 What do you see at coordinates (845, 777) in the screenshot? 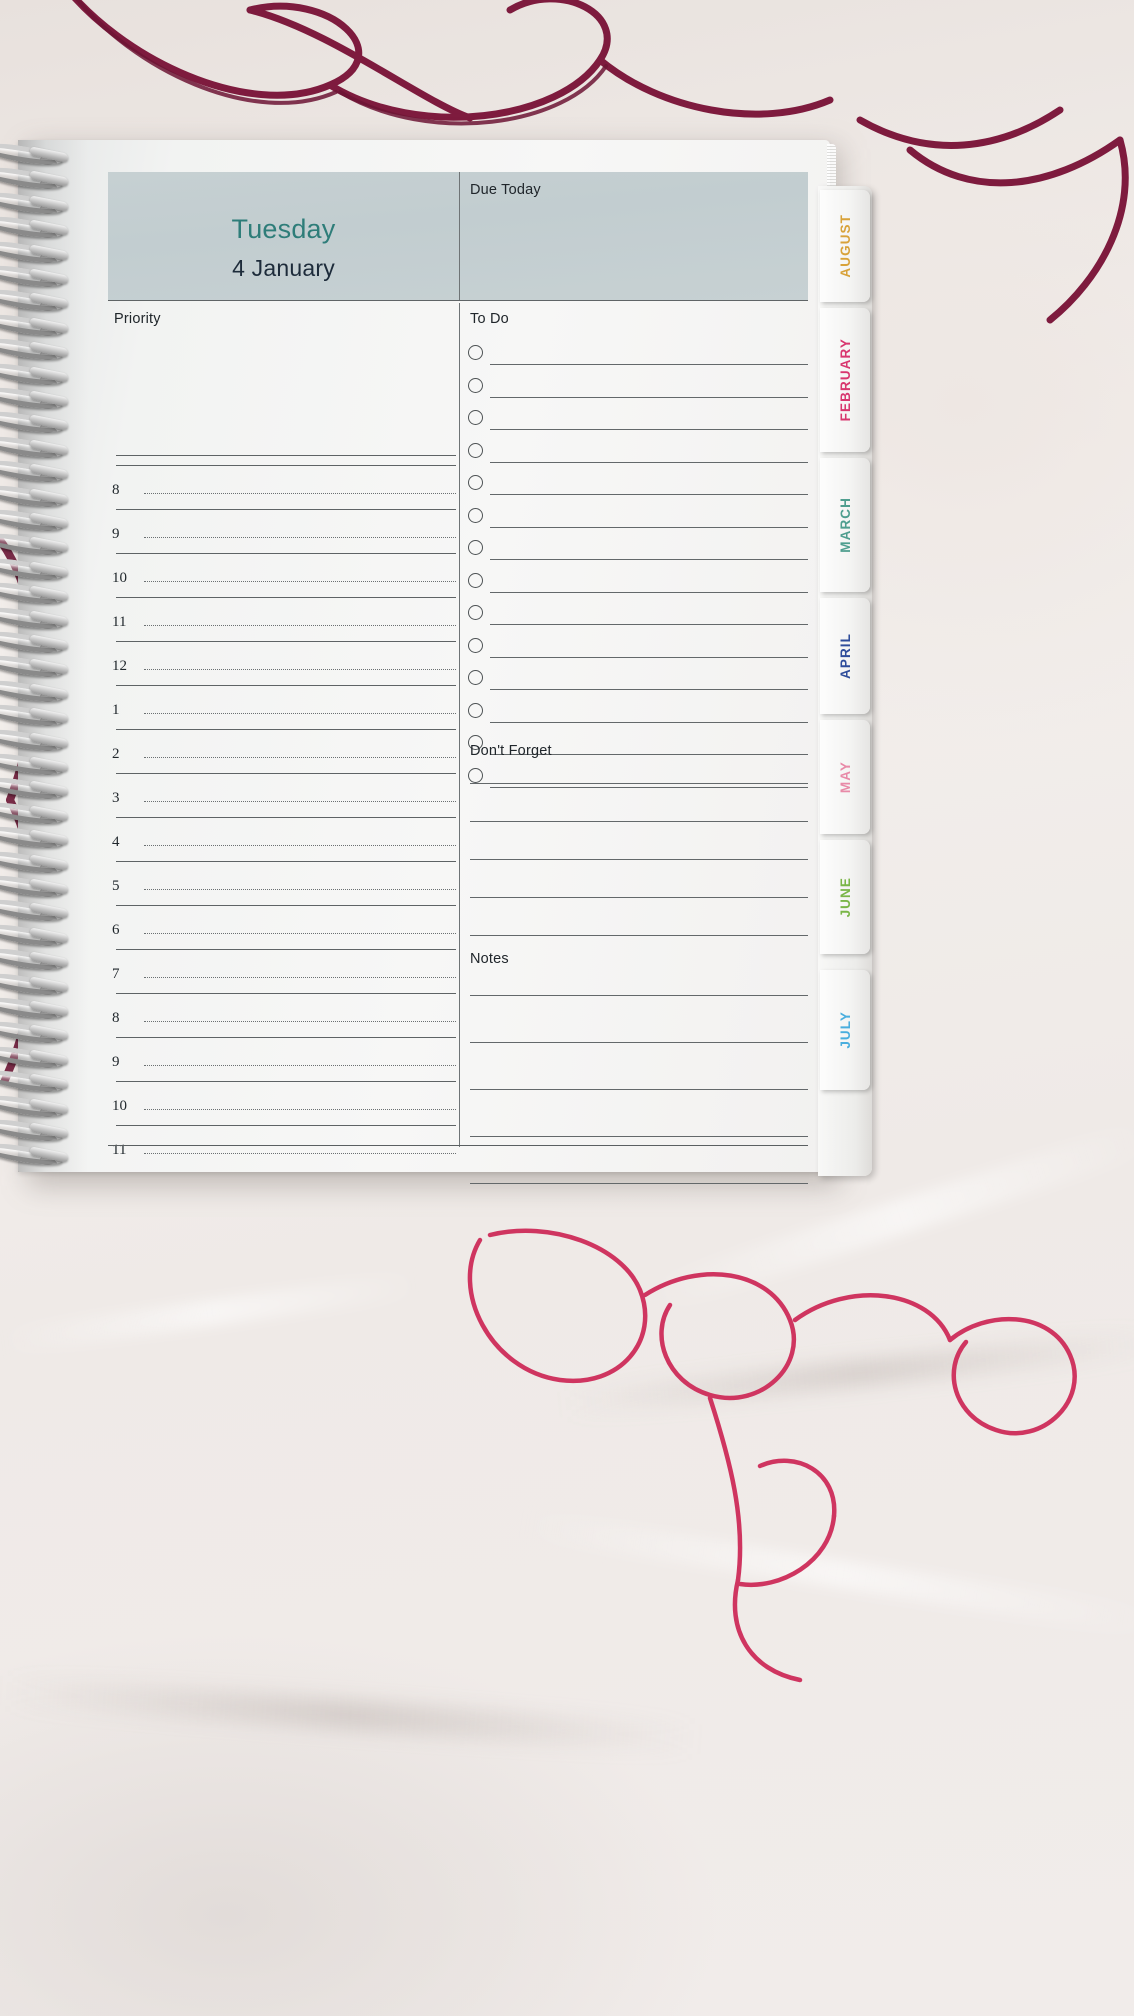
I see `month-tab-may: MAY` at bounding box center [845, 777].